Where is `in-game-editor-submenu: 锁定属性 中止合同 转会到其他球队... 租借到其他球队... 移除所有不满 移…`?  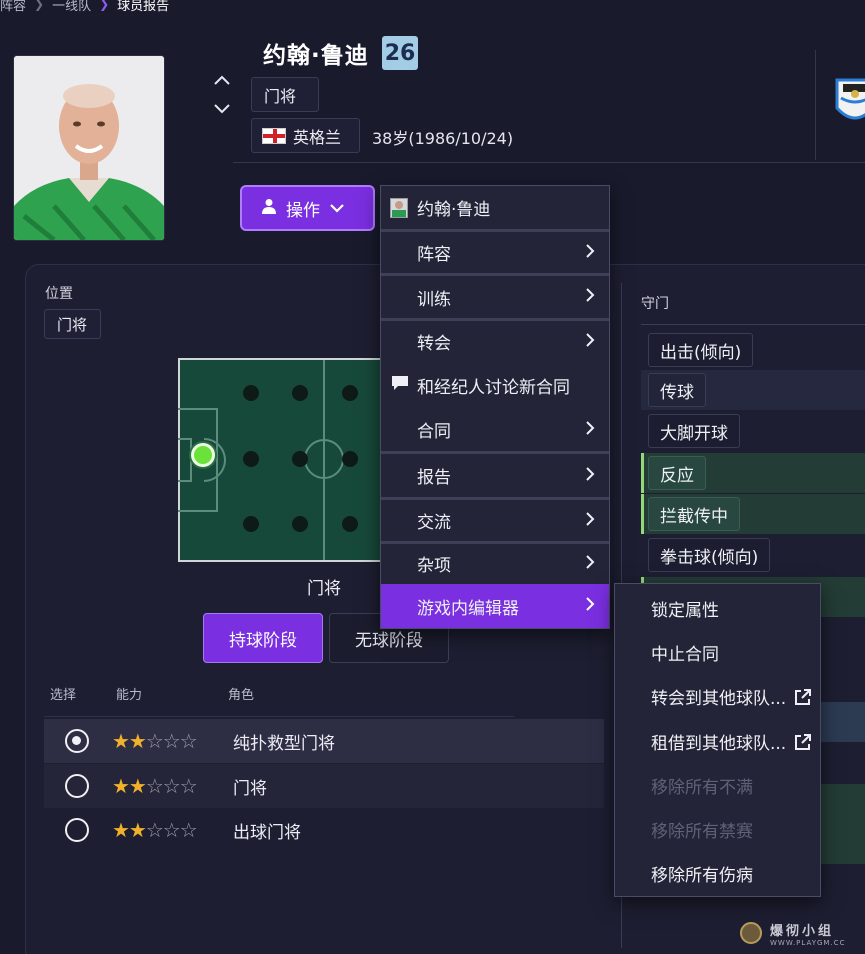 in-game-editor-submenu: 锁定属性 中止合同 转会到其他球队... 租借到其他球队... 移除所有不满 移… is located at coordinates (717, 740).